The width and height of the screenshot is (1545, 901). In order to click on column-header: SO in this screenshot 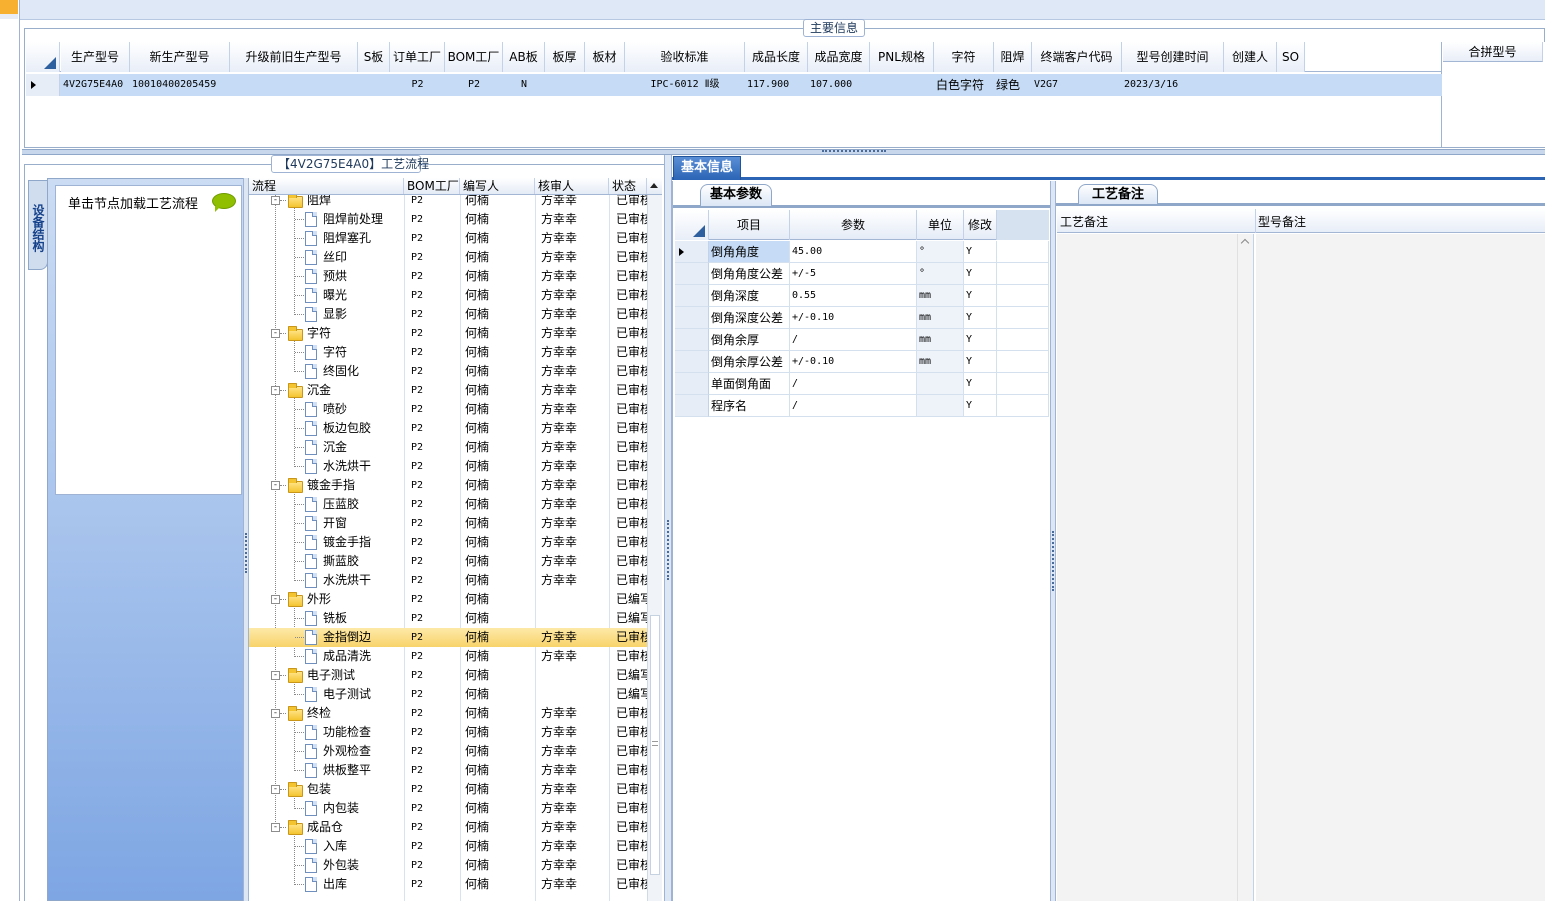, I will do `click(1291, 57)`.